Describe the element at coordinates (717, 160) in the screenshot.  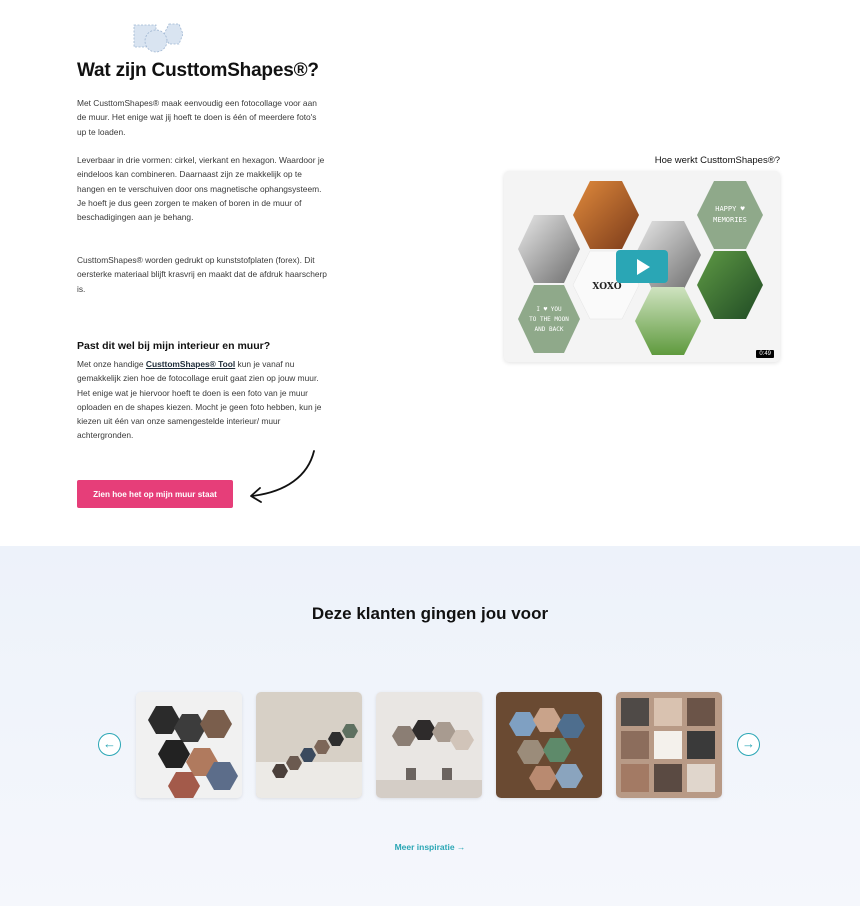
I see `video-title: Hoe werkt CusttomShapes®?` at that location.